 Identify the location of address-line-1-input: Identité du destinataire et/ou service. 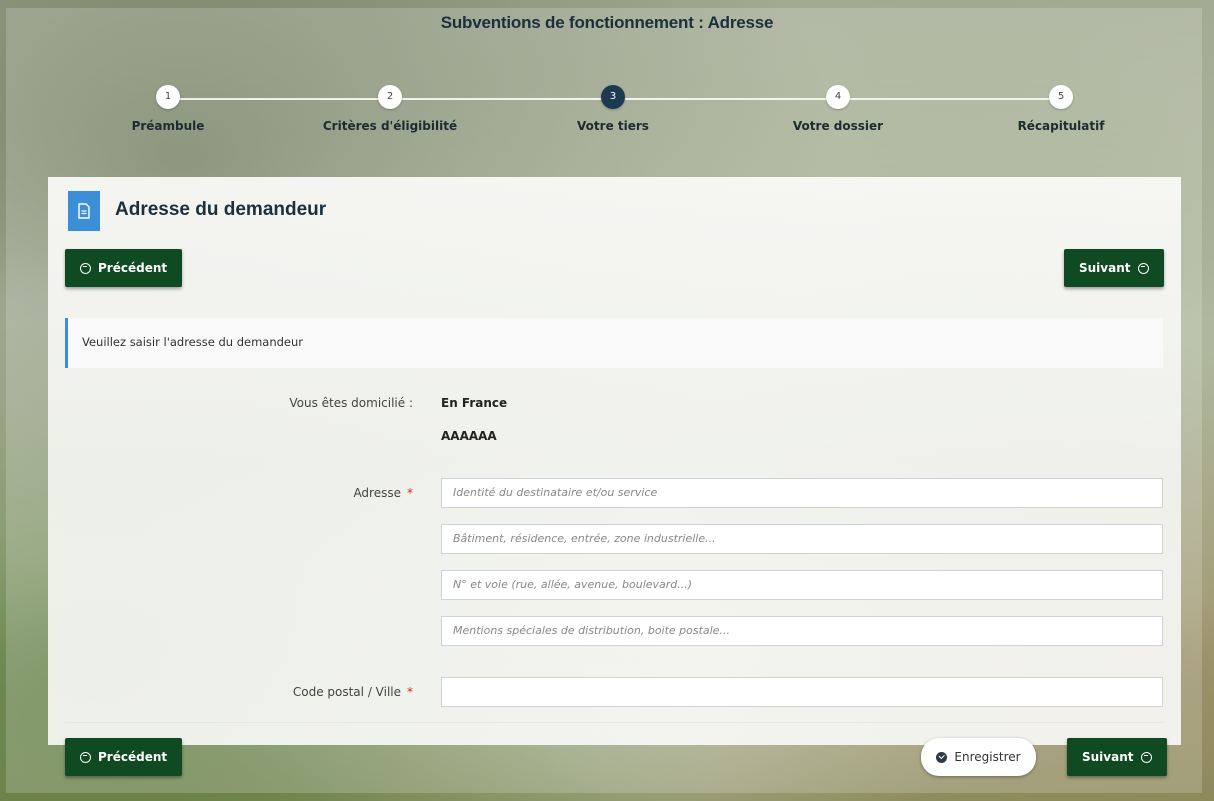
(802, 493).